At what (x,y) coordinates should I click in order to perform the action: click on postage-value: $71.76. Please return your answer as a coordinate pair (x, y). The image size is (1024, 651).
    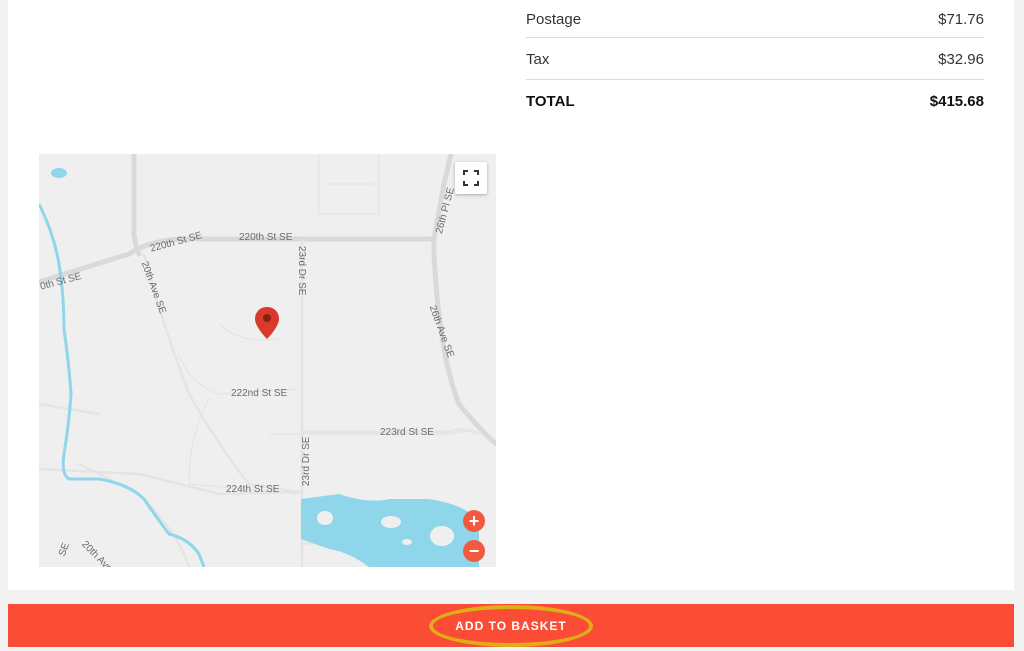
    Looking at the image, I should click on (961, 19).